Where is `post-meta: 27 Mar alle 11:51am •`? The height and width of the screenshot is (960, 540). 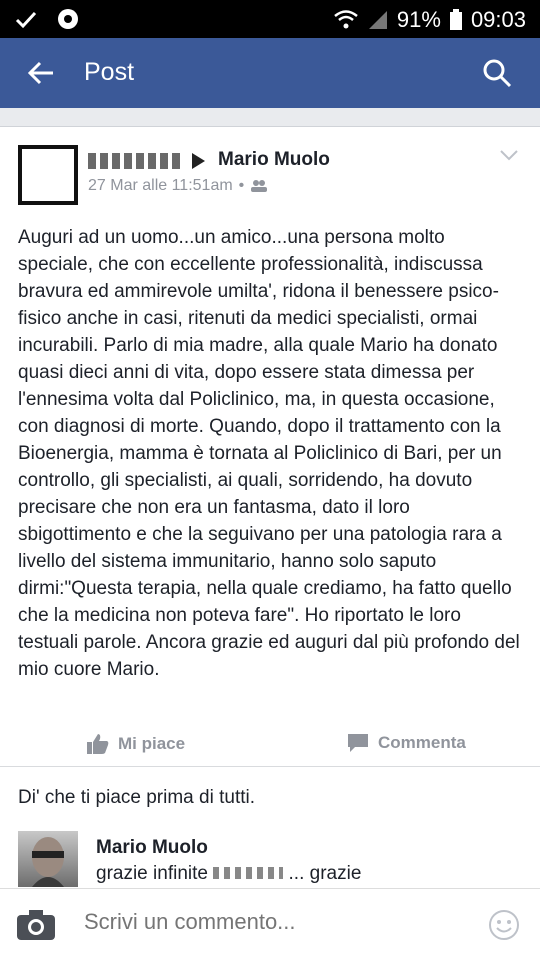 post-meta: 27 Mar alle 11:51am • is located at coordinates (178, 186).